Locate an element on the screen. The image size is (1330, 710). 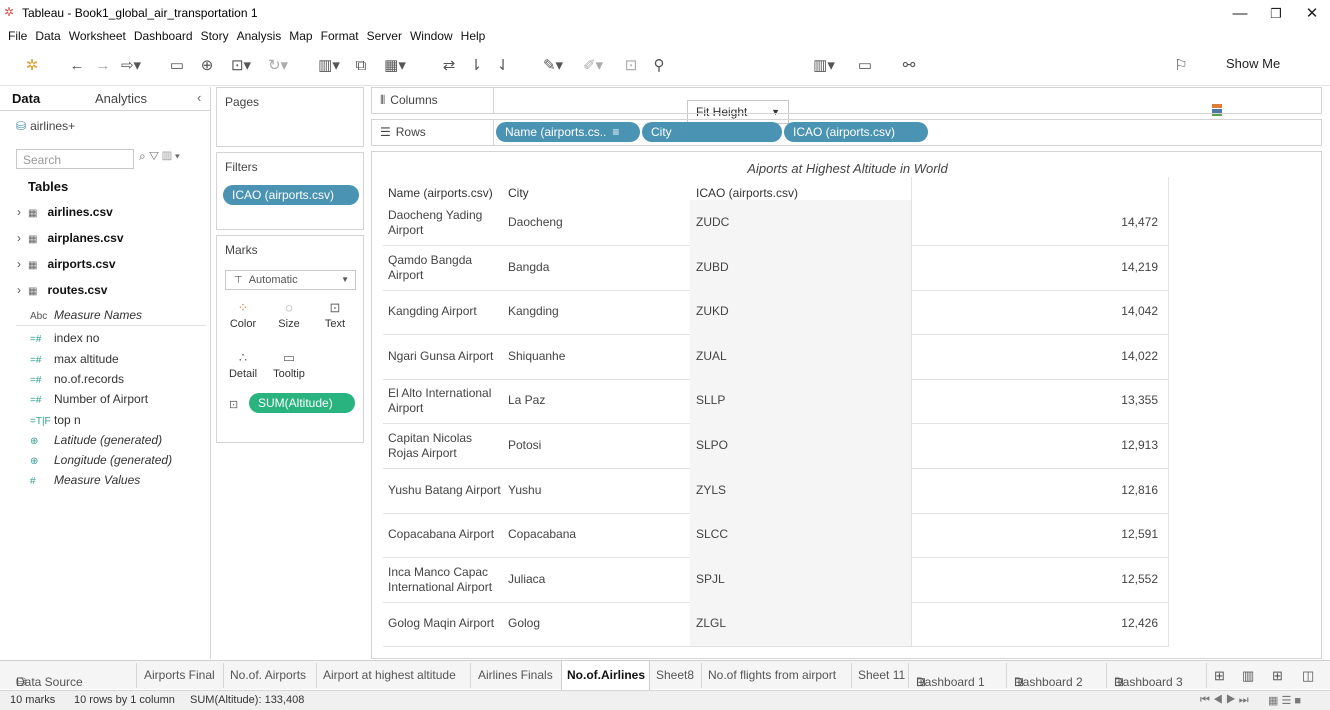
altitude-value-cell: 14,022 is located at coordinates (1045, 356).